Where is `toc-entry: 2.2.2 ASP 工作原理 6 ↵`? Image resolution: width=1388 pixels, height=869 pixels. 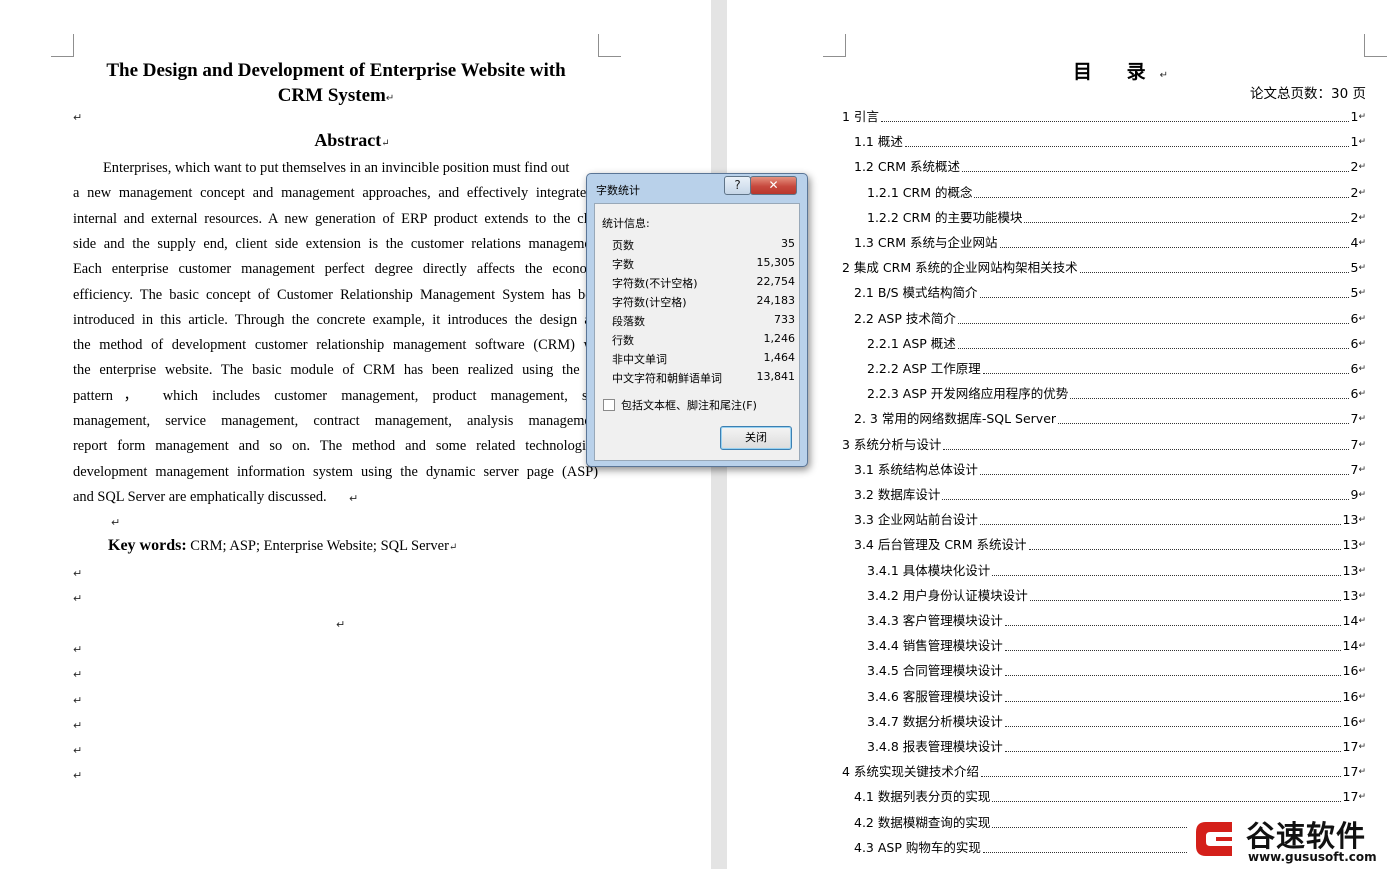
toc-entry: 2.2.2 ASP 工作原理 6 ↵ is located at coordinates (1116, 369).